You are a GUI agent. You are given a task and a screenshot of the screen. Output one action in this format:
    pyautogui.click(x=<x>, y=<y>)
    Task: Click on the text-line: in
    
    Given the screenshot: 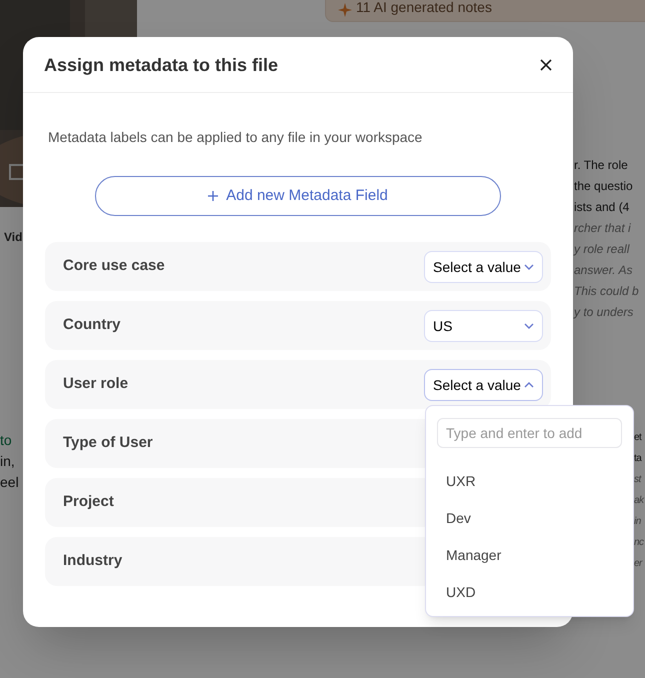 What is the action you would take?
    pyautogui.click(x=637, y=522)
    